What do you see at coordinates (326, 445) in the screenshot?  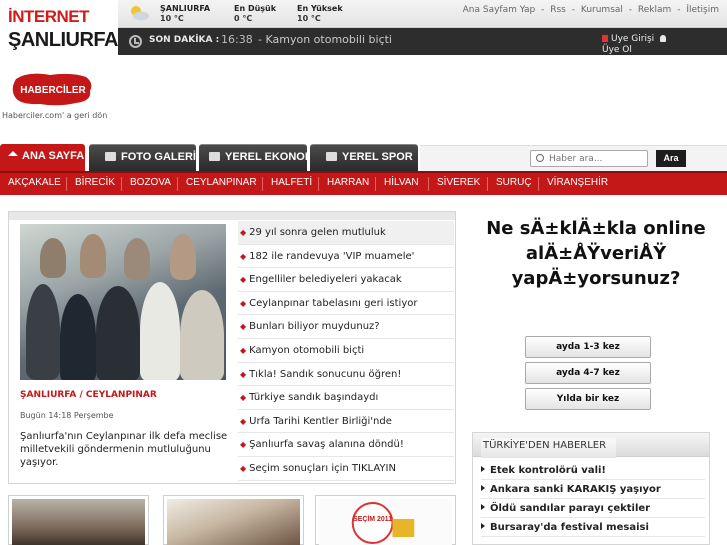 I see `news-item-text: Şanlıurfa savaş alanına döndü!` at bounding box center [326, 445].